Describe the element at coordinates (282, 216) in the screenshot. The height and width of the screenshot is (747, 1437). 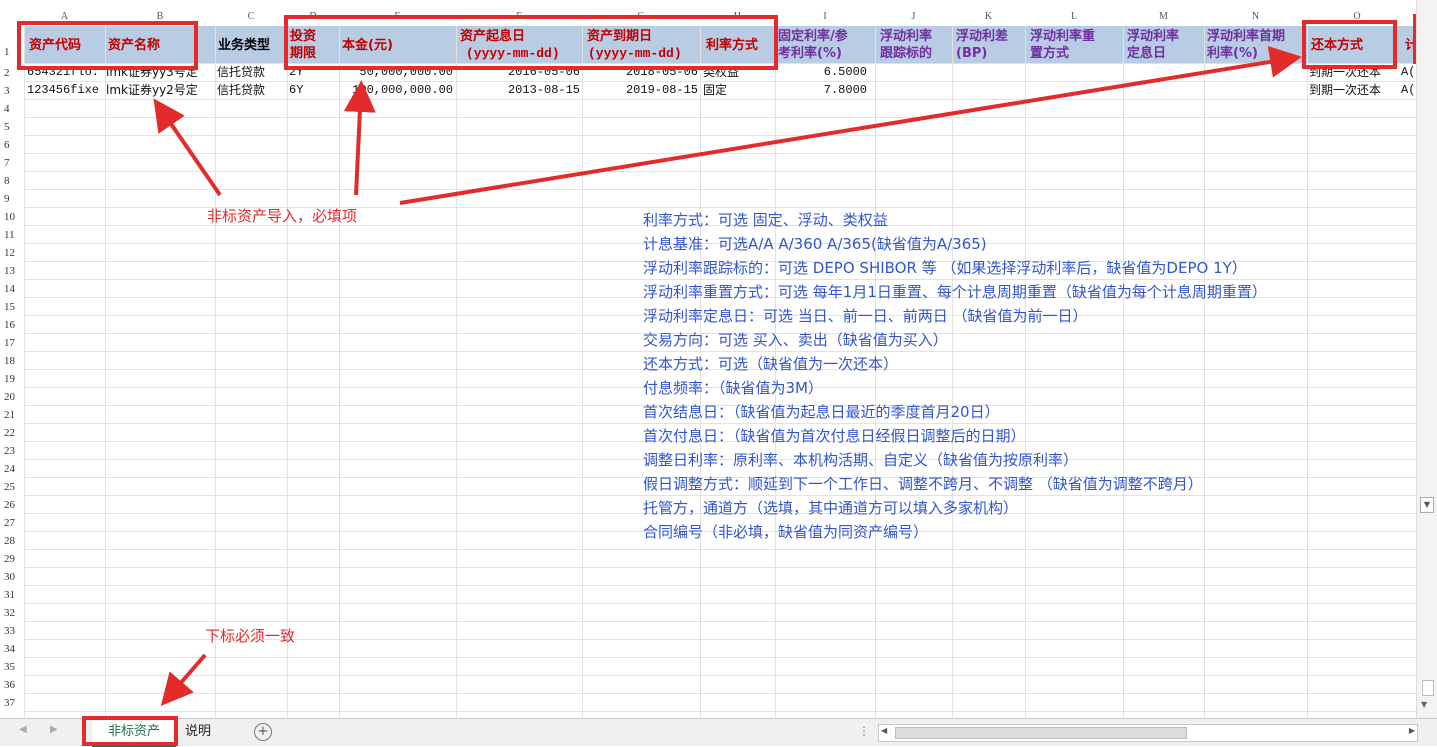
I see `annotation-required: 非标资产导入，必填项` at that location.